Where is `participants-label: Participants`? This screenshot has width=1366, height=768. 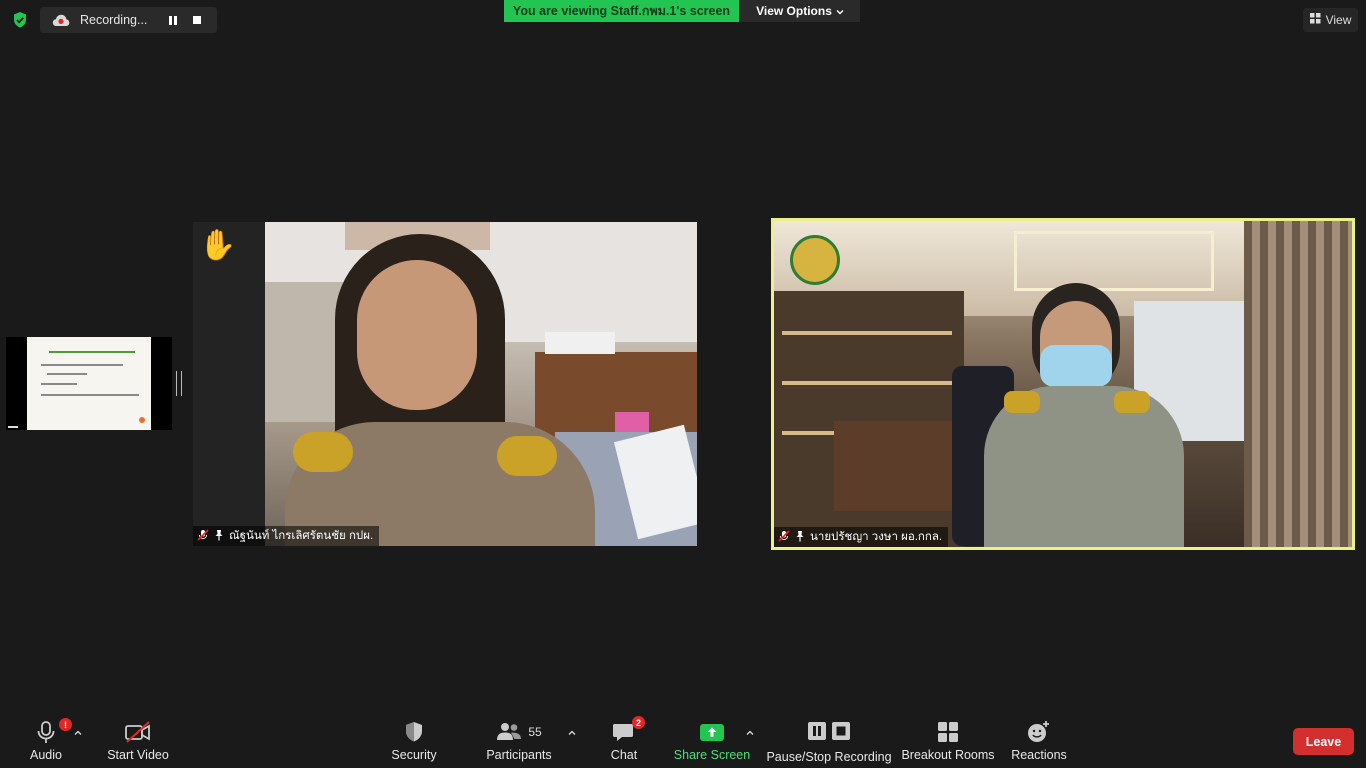
participants-label: Participants is located at coordinates (519, 755).